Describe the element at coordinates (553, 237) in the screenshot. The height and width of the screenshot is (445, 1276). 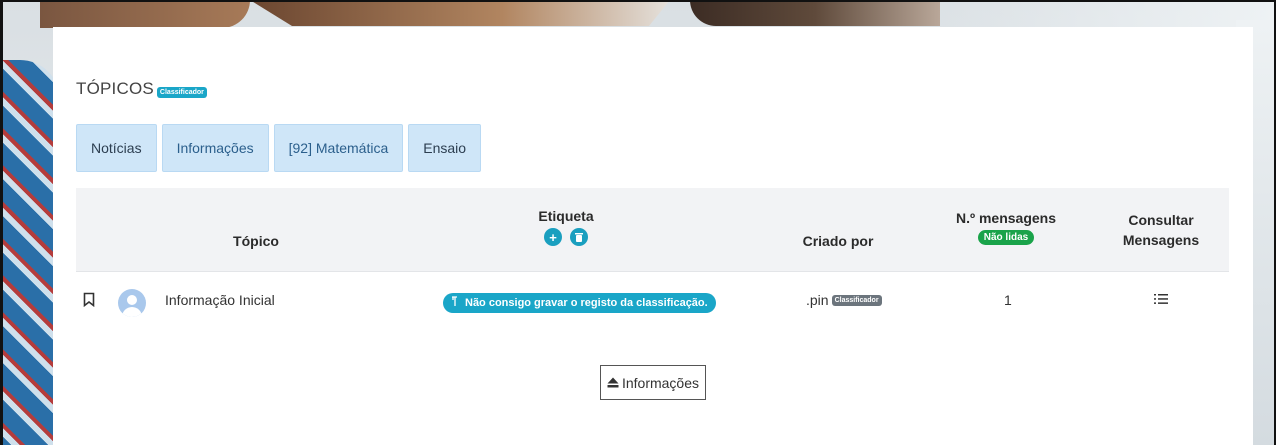
I see `plus-circle-icon: +` at that location.